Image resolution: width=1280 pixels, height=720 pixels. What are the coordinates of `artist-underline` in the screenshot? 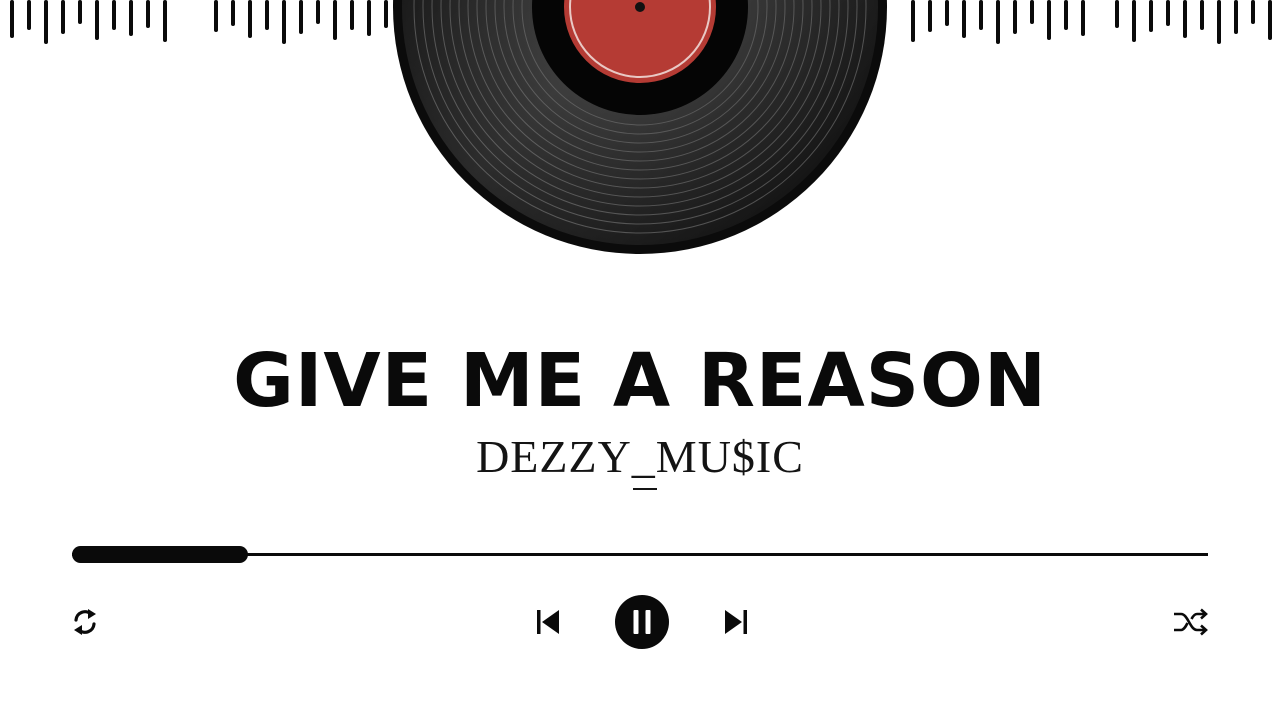 It's located at (645, 489).